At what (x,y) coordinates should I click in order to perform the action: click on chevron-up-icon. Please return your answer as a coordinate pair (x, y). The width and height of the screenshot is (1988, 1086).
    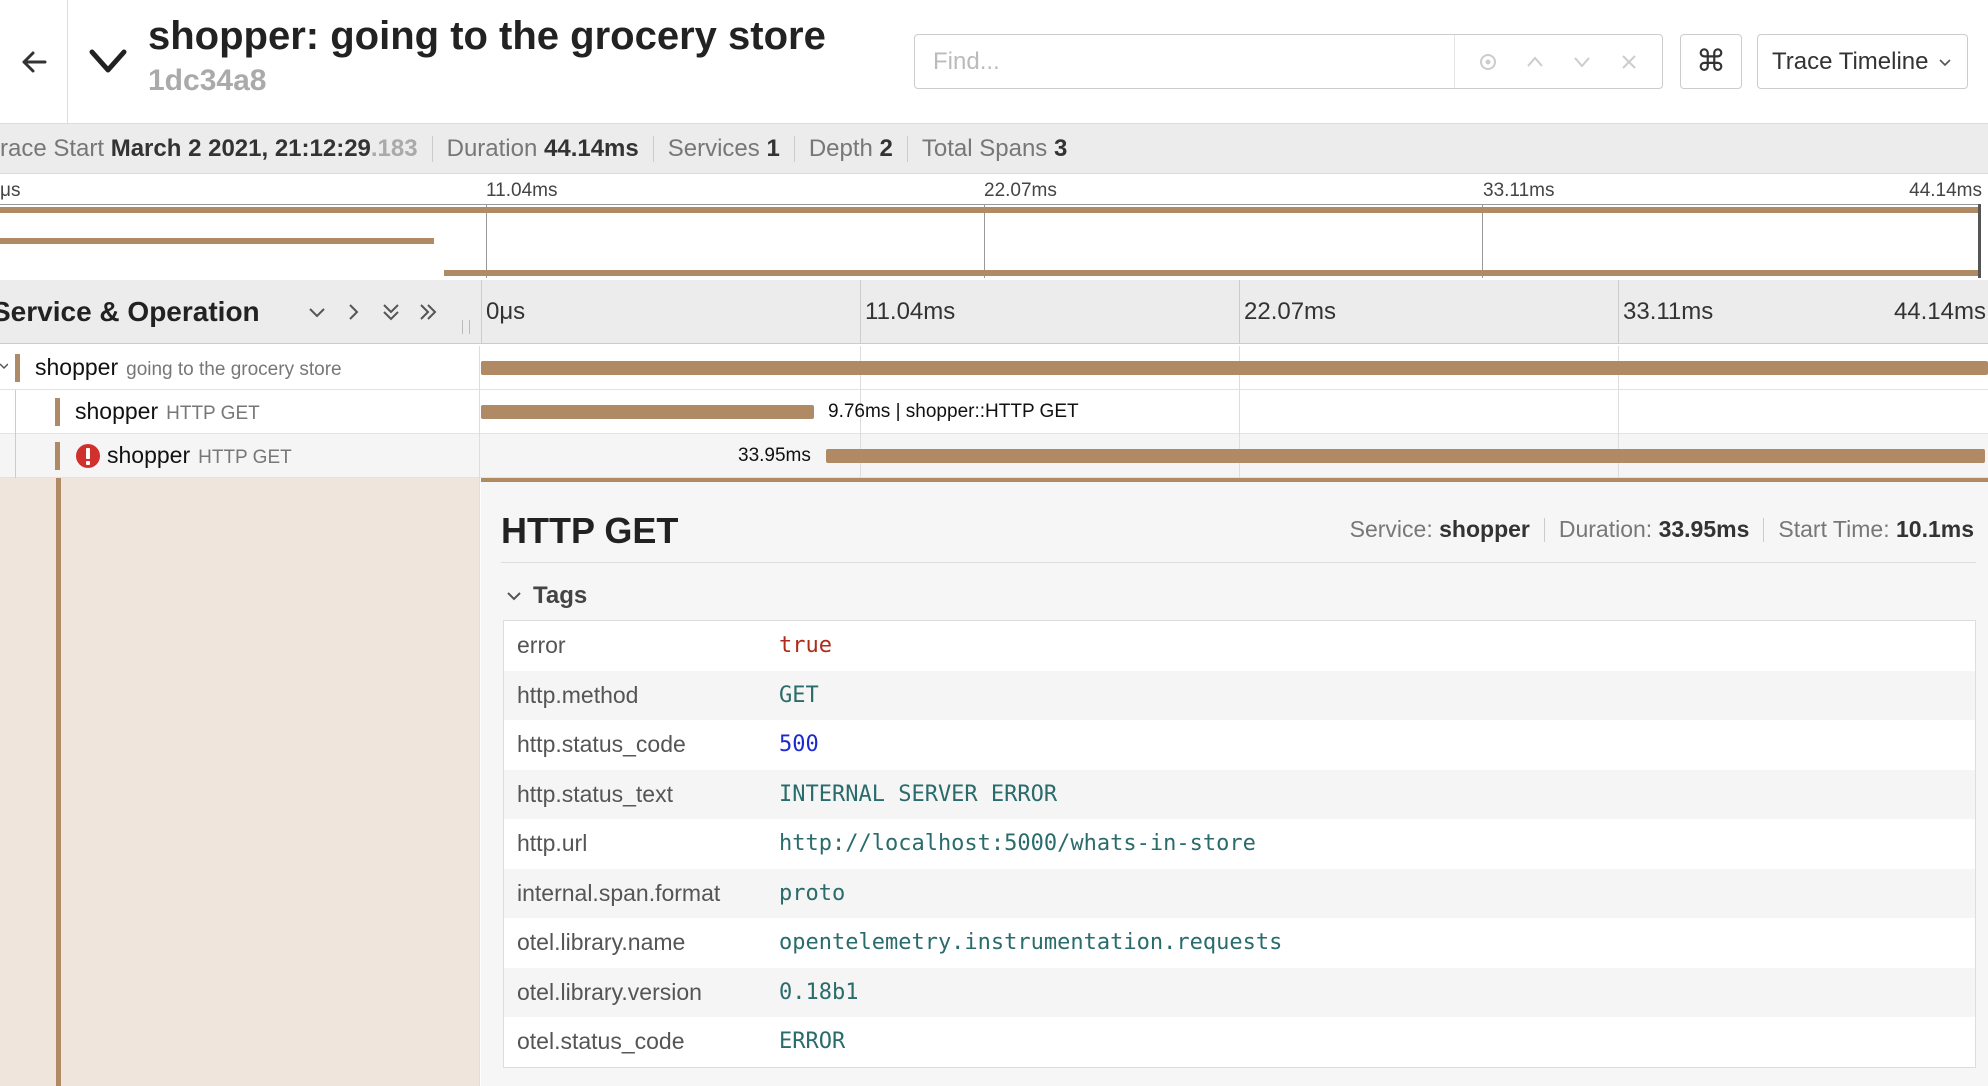
    Looking at the image, I should click on (1535, 62).